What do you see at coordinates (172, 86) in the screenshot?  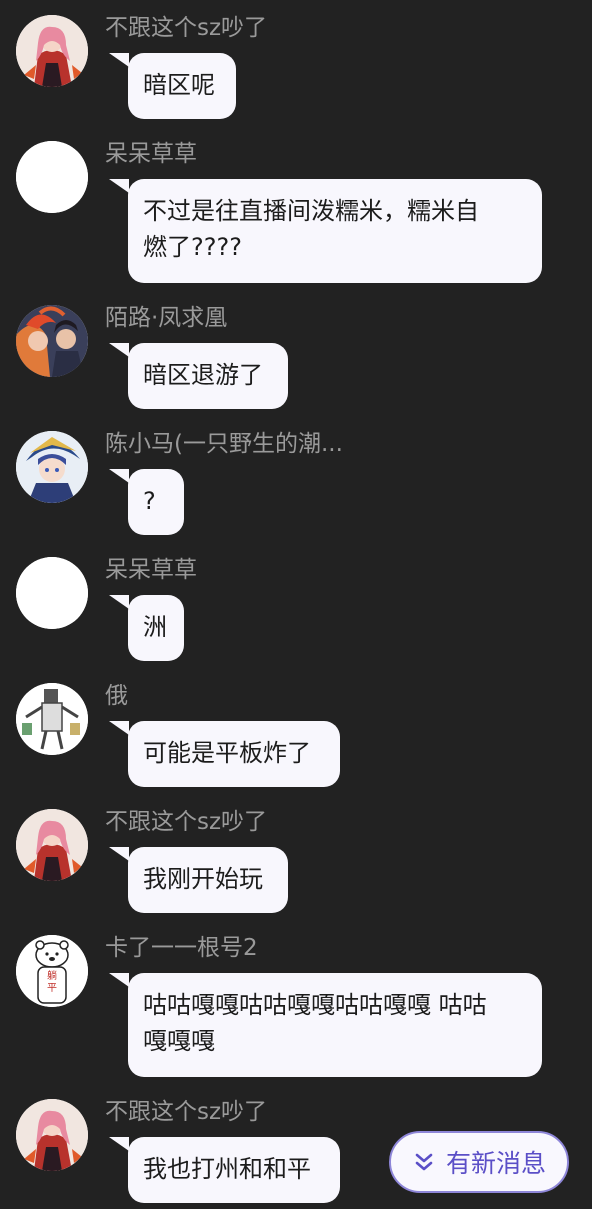 I see `message-bubble: 暗区呢` at bounding box center [172, 86].